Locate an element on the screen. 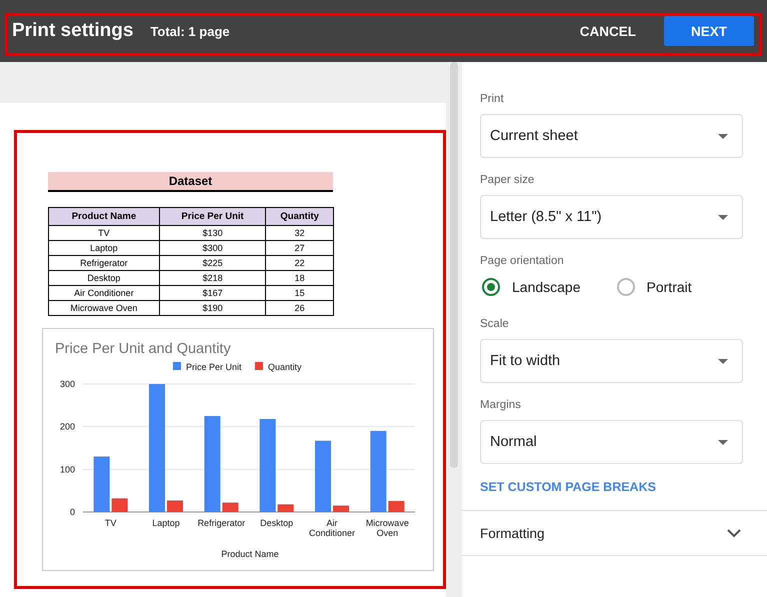  legend-label: Quantity is located at coordinates (285, 367).